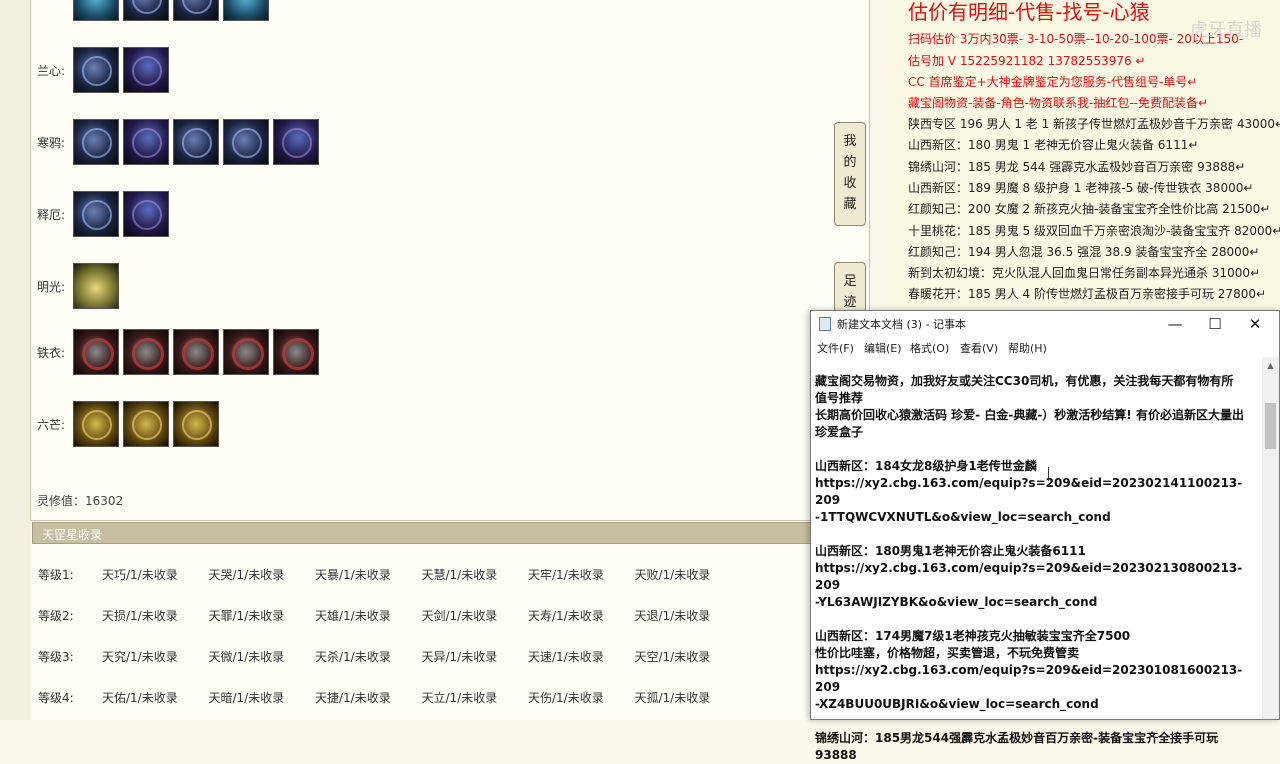 The height and width of the screenshot is (764, 1280). Describe the element at coordinates (1048, 474) in the screenshot. I see `text-cursor-icon` at that location.